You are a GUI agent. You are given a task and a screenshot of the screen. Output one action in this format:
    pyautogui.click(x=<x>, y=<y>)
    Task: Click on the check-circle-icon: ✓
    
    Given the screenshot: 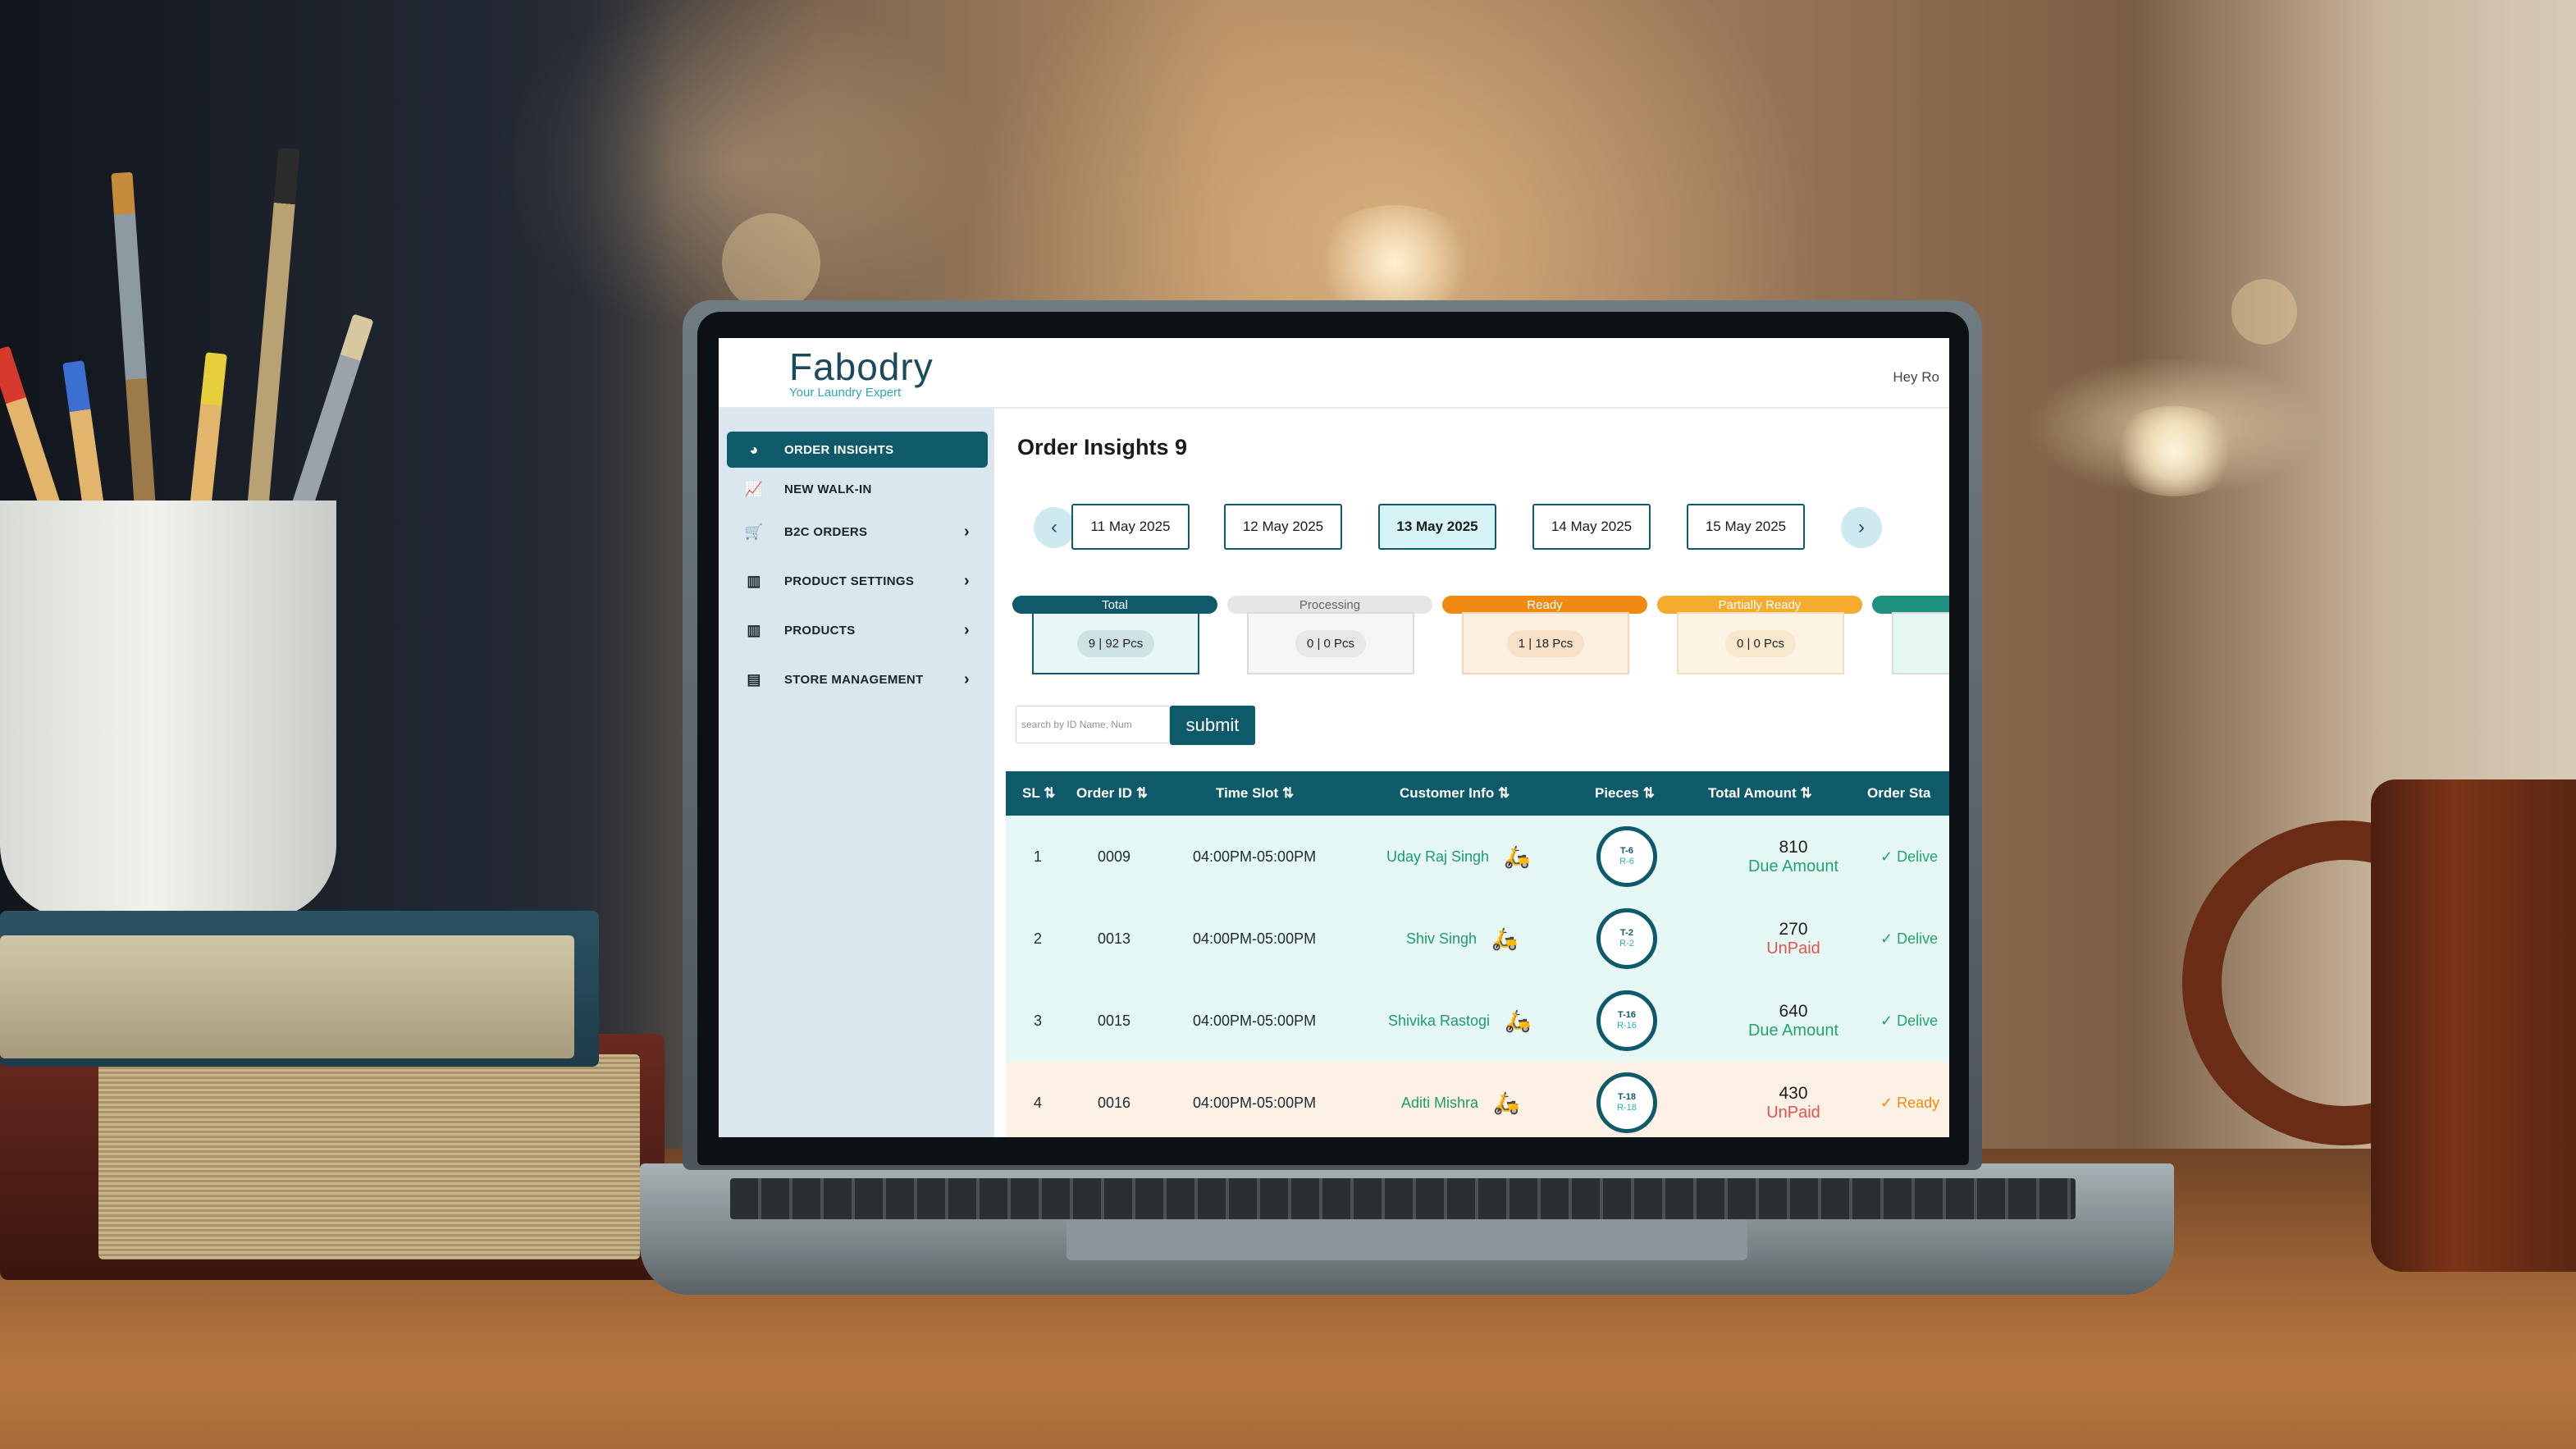 What is the action you would take?
    pyautogui.click(x=1889, y=938)
    